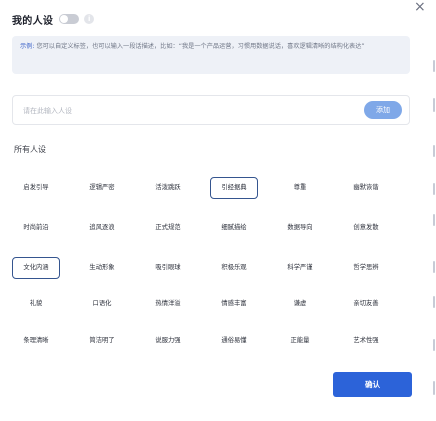 Image resolution: width=436 pixels, height=421 pixels. I want to click on persona-tag: 活泼跳跃, so click(168, 188).